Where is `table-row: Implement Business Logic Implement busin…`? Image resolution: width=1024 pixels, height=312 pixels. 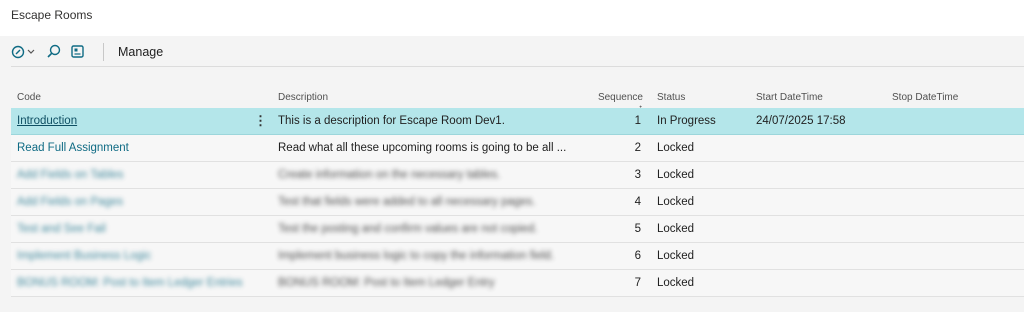
table-row: Implement Business Logic Implement busin… is located at coordinates (517, 256).